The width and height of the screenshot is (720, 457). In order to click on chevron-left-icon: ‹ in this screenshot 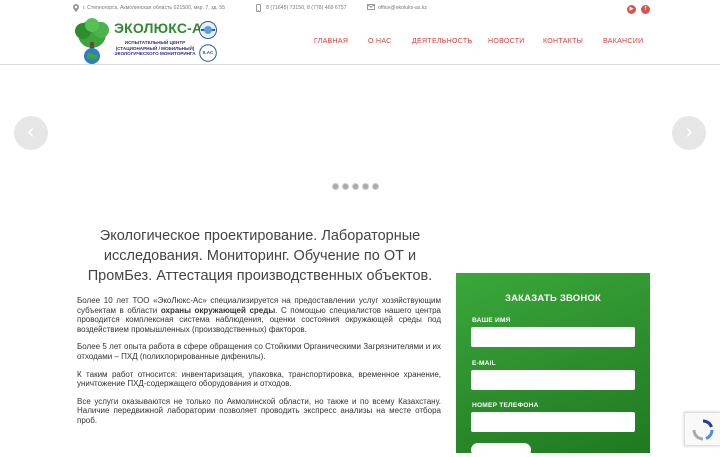, I will do `click(31, 132)`.